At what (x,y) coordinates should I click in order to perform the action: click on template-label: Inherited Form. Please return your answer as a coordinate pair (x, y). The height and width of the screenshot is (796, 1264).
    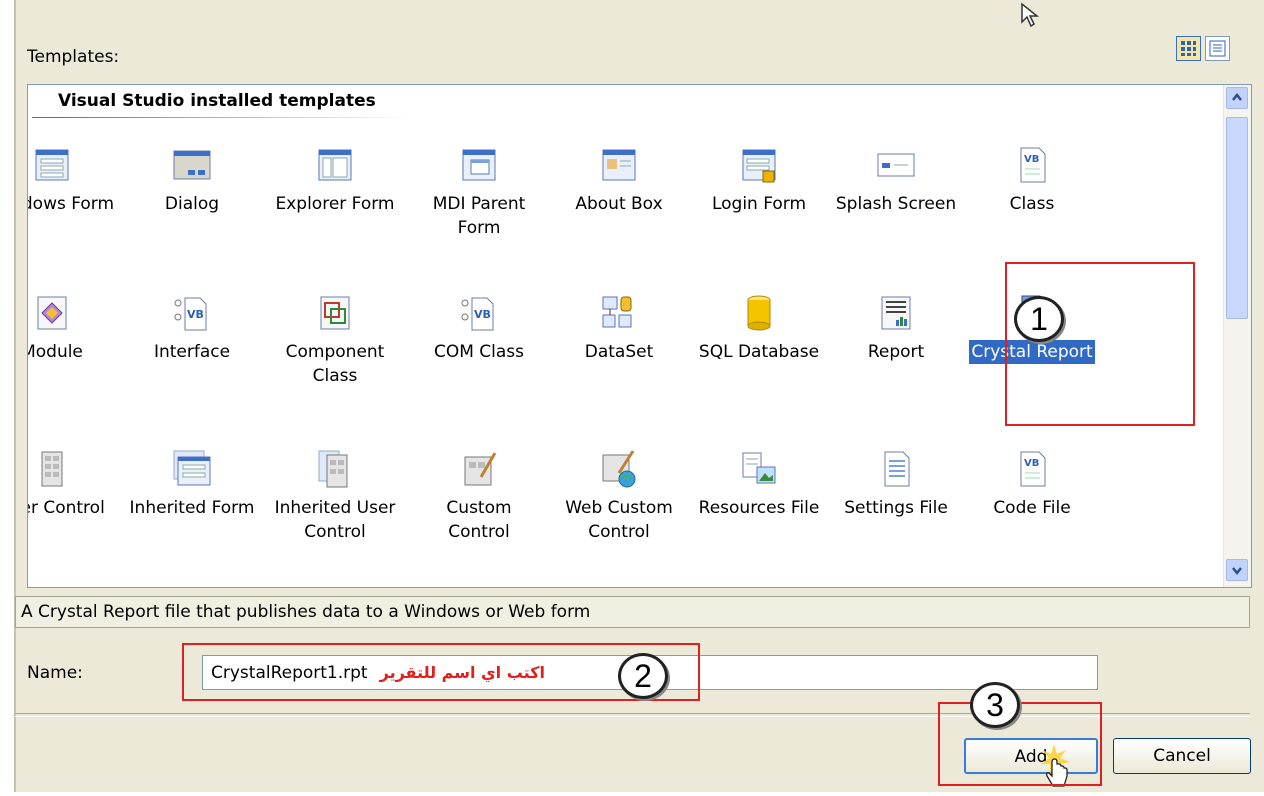
    Looking at the image, I should click on (192, 508).